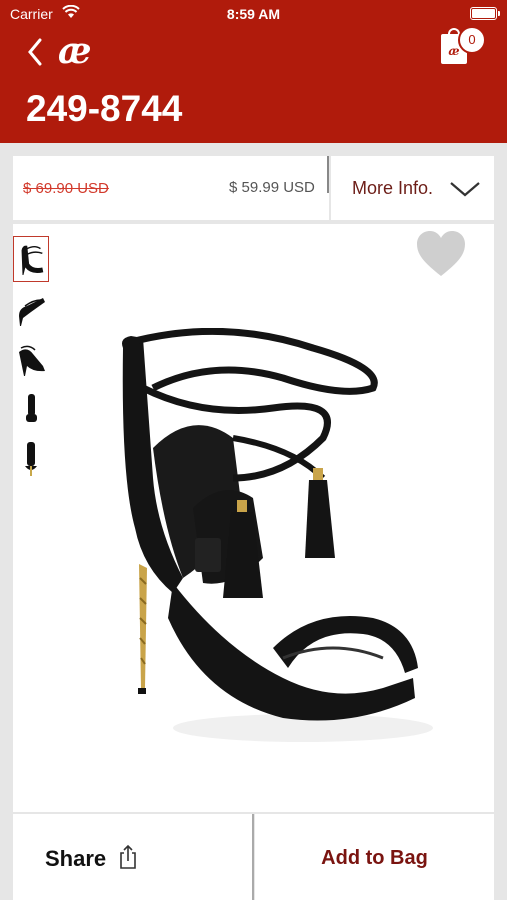  Describe the element at coordinates (66, 188) in the screenshot. I see `original-price: $ 69.90 USD` at that location.